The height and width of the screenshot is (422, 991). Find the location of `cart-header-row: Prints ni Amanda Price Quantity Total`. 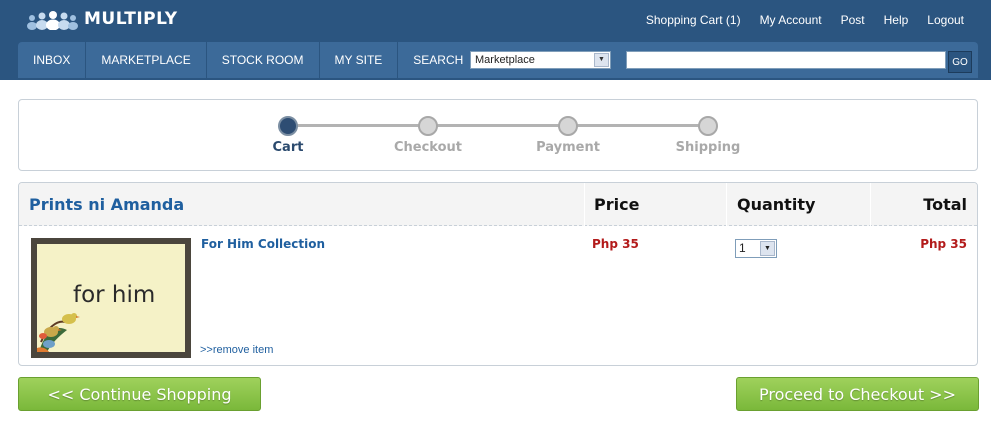

cart-header-row: Prints ni Amanda Price Quantity Total is located at coordinates (498, 204).